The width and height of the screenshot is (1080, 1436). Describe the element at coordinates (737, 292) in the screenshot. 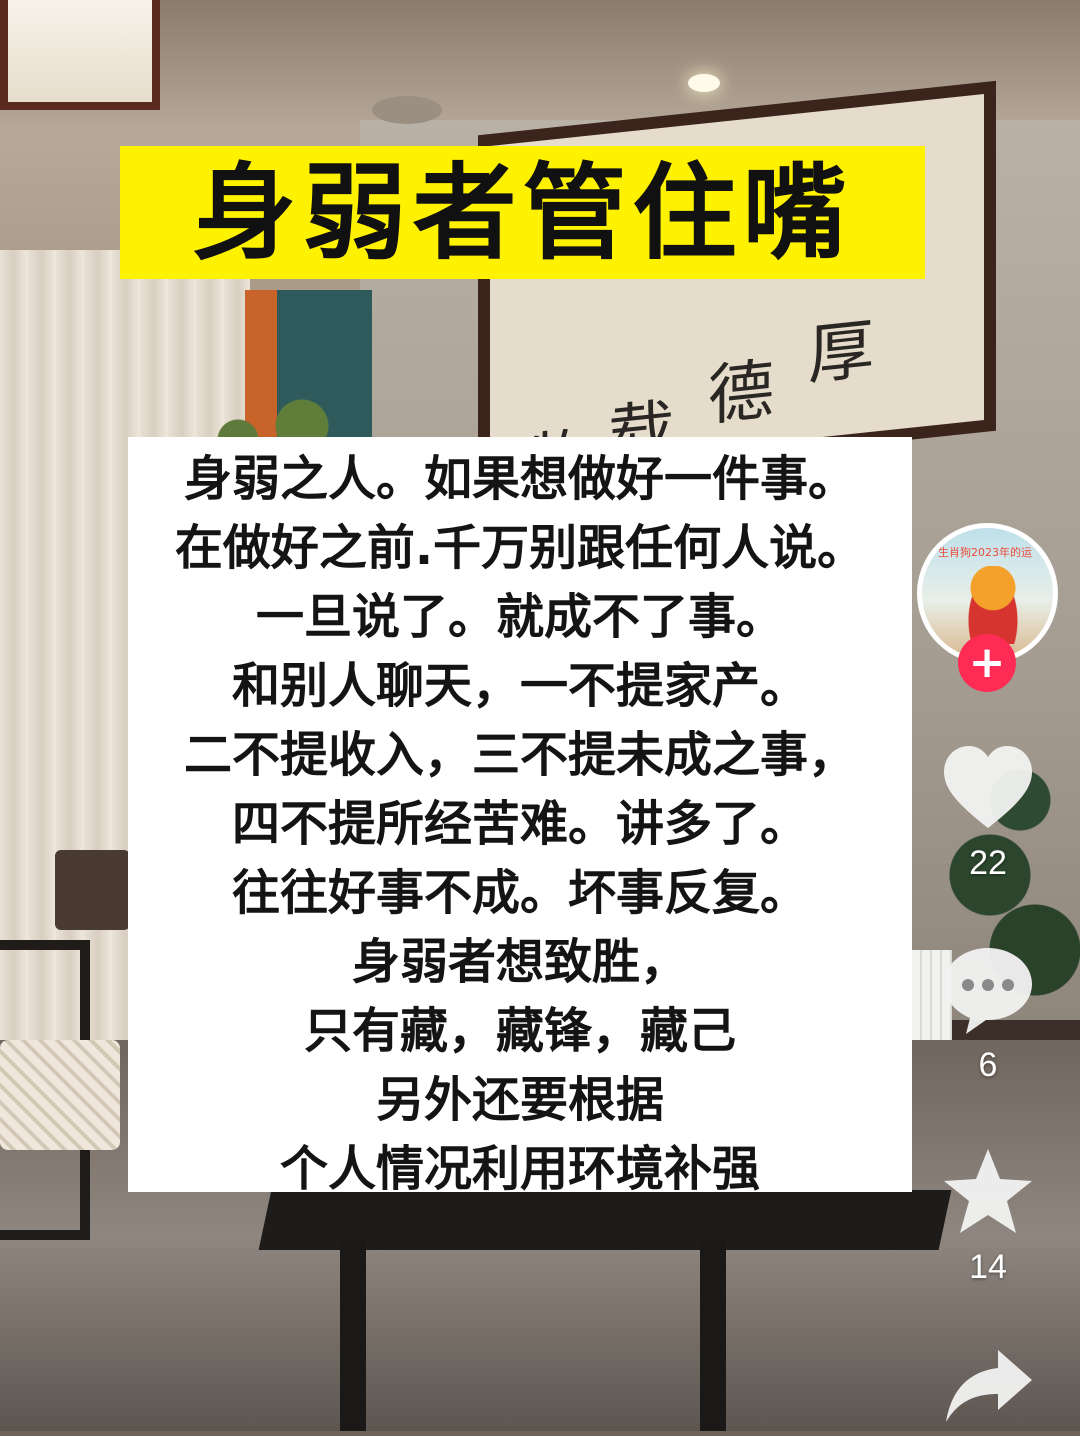

I see `calligraphy-frame: 厚 德 载 物` at that location.